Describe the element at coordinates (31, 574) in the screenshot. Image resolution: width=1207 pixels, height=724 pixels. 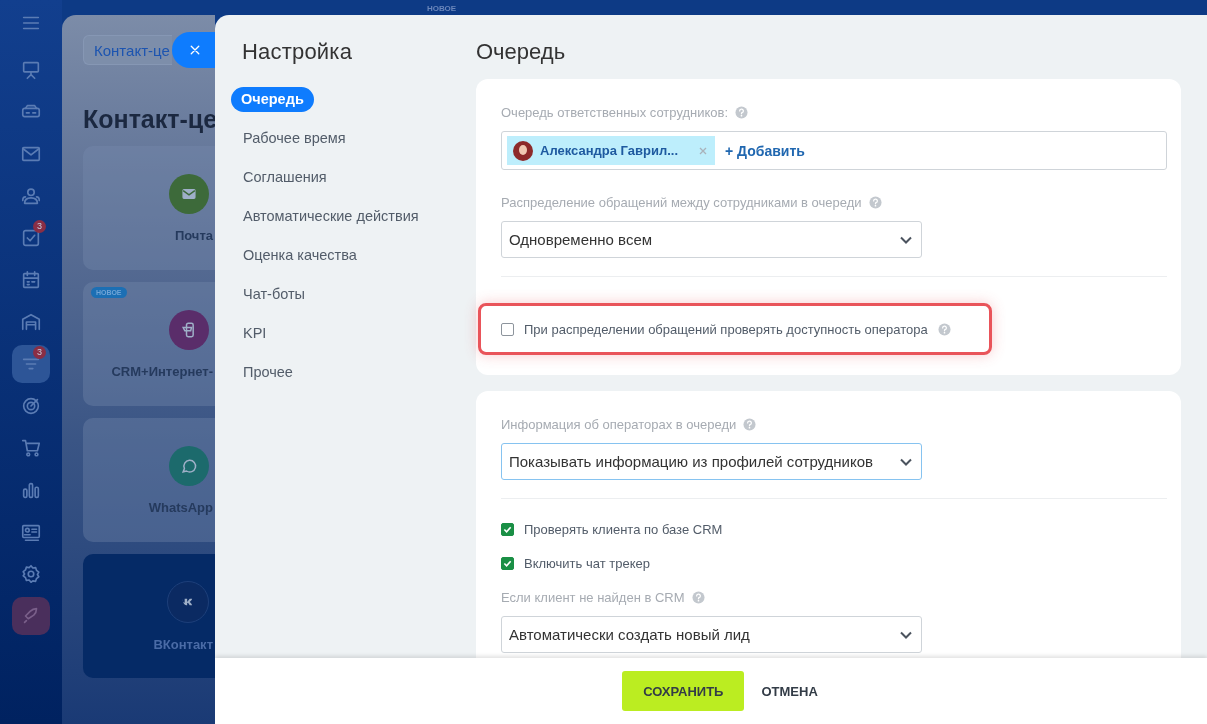
I see `gear-icon` at that location.